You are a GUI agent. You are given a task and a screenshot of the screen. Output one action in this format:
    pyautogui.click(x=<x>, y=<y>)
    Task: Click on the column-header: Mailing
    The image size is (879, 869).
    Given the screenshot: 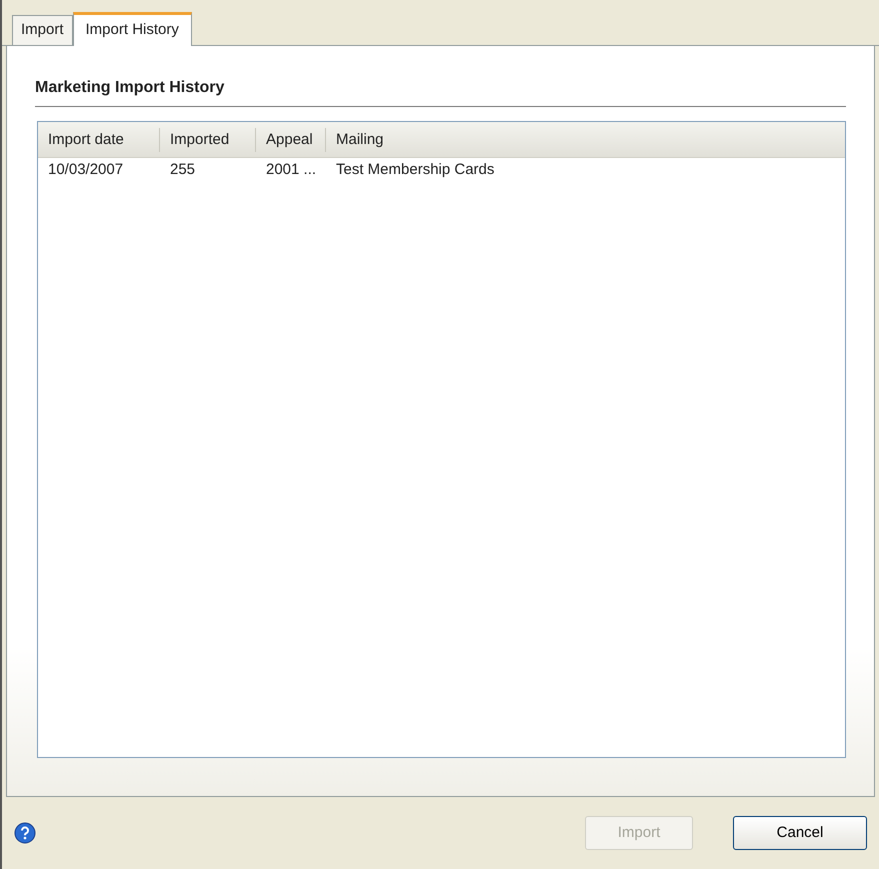 What is the action you would take?
    pyautogui.click(x=585, y=140)
    